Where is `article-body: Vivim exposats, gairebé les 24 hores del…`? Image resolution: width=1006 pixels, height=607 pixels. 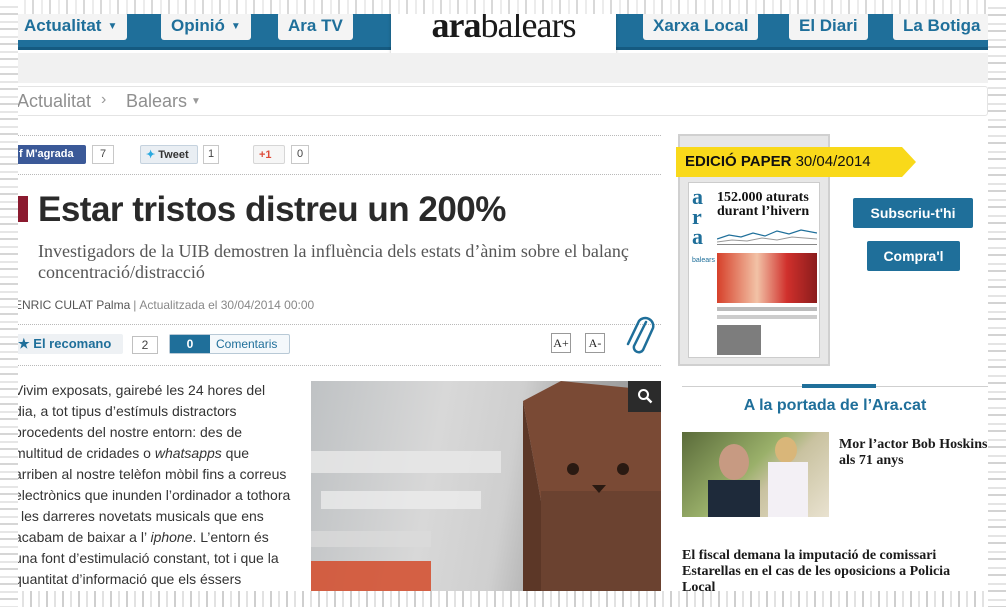
article-body: Vivim exposats, gairebé les 24 hores del… is located at coordinates (157, 485).